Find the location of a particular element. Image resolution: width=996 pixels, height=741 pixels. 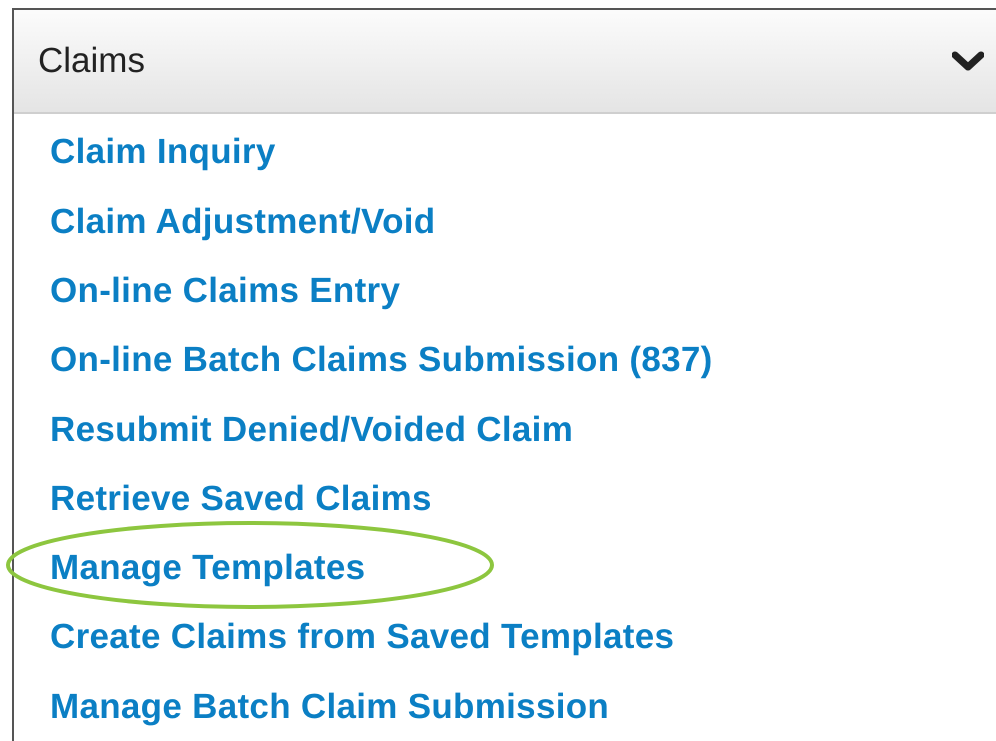

menu-link: Retrieve Saved Claims is located at coordinates (241, 499).